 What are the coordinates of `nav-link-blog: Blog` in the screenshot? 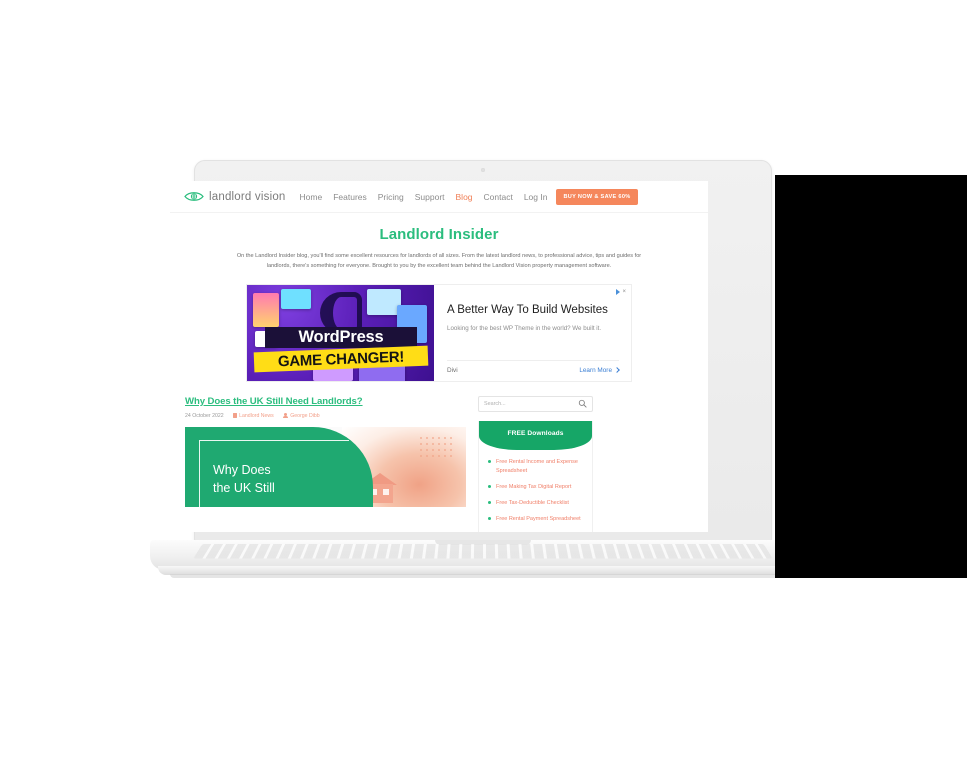 It's located at (464, 197).